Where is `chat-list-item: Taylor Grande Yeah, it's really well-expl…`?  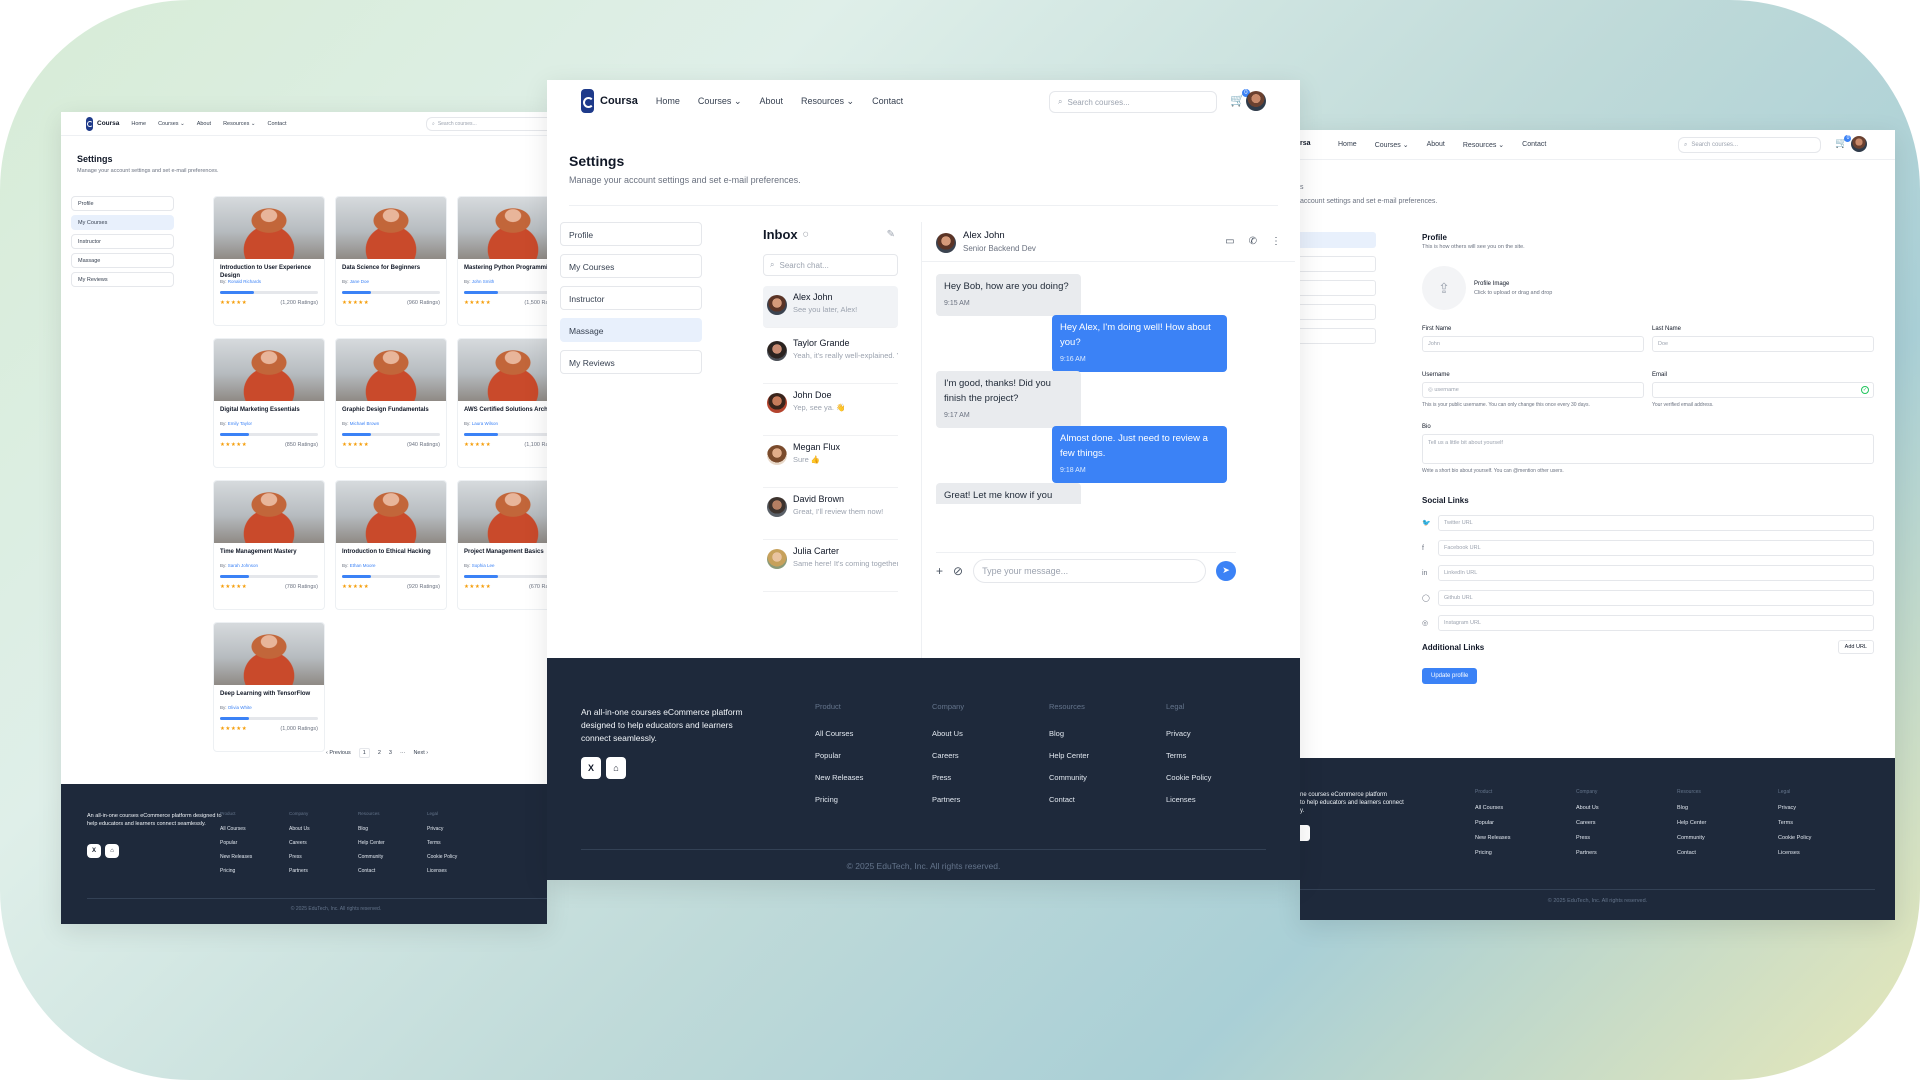
chat-list-item: Taylor Grande Yeah, it's really well-expl… is located at coordinates (830, 358).